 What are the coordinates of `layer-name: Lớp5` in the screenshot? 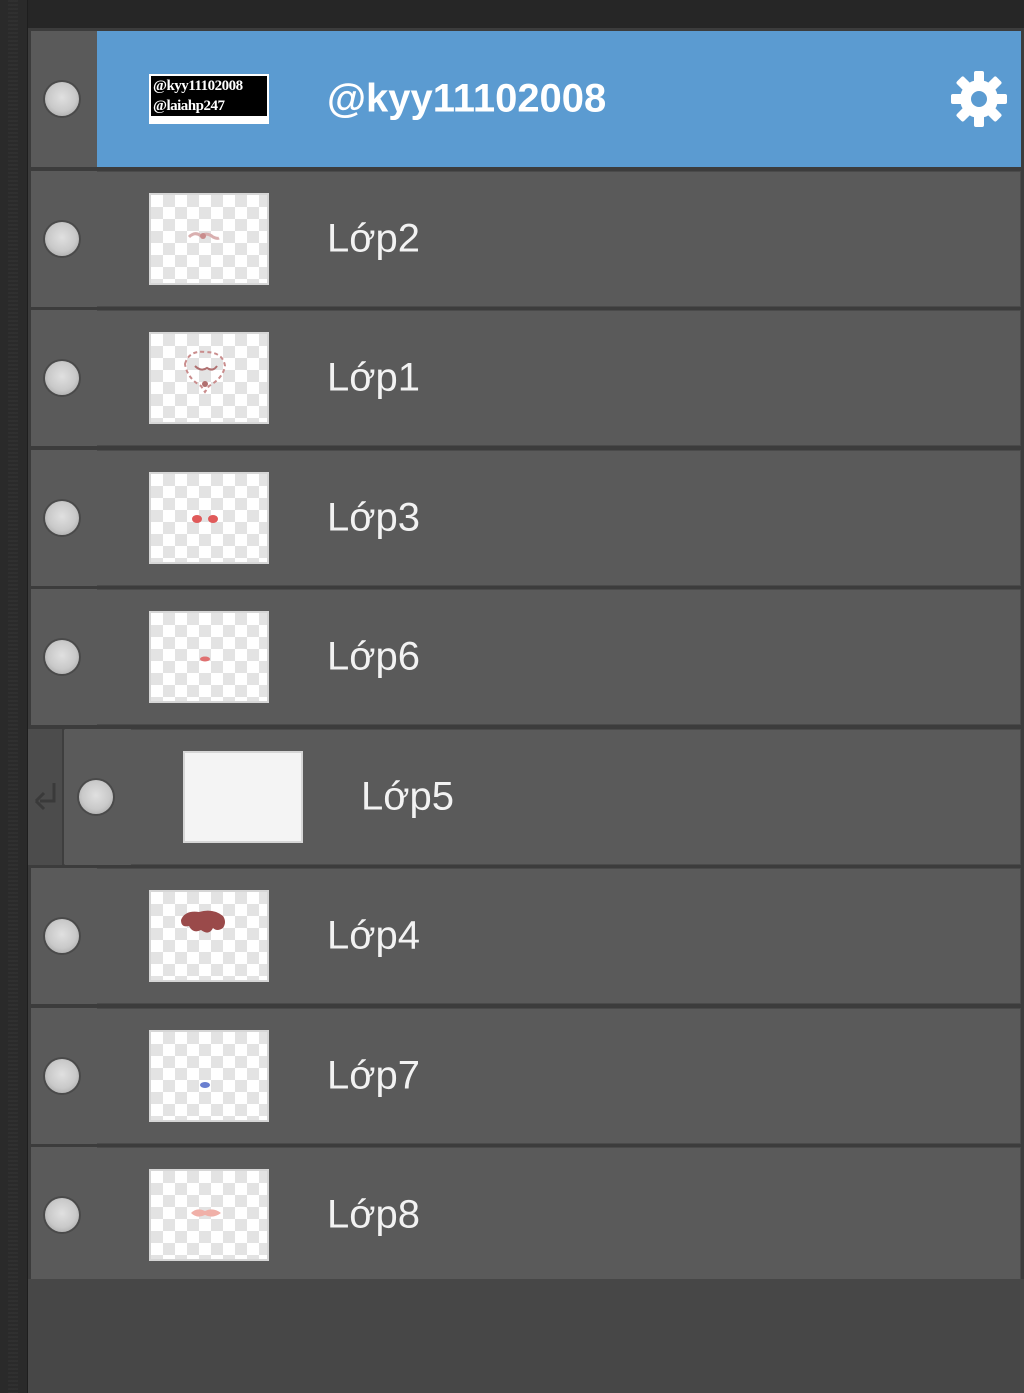 It's located at (407, 796).